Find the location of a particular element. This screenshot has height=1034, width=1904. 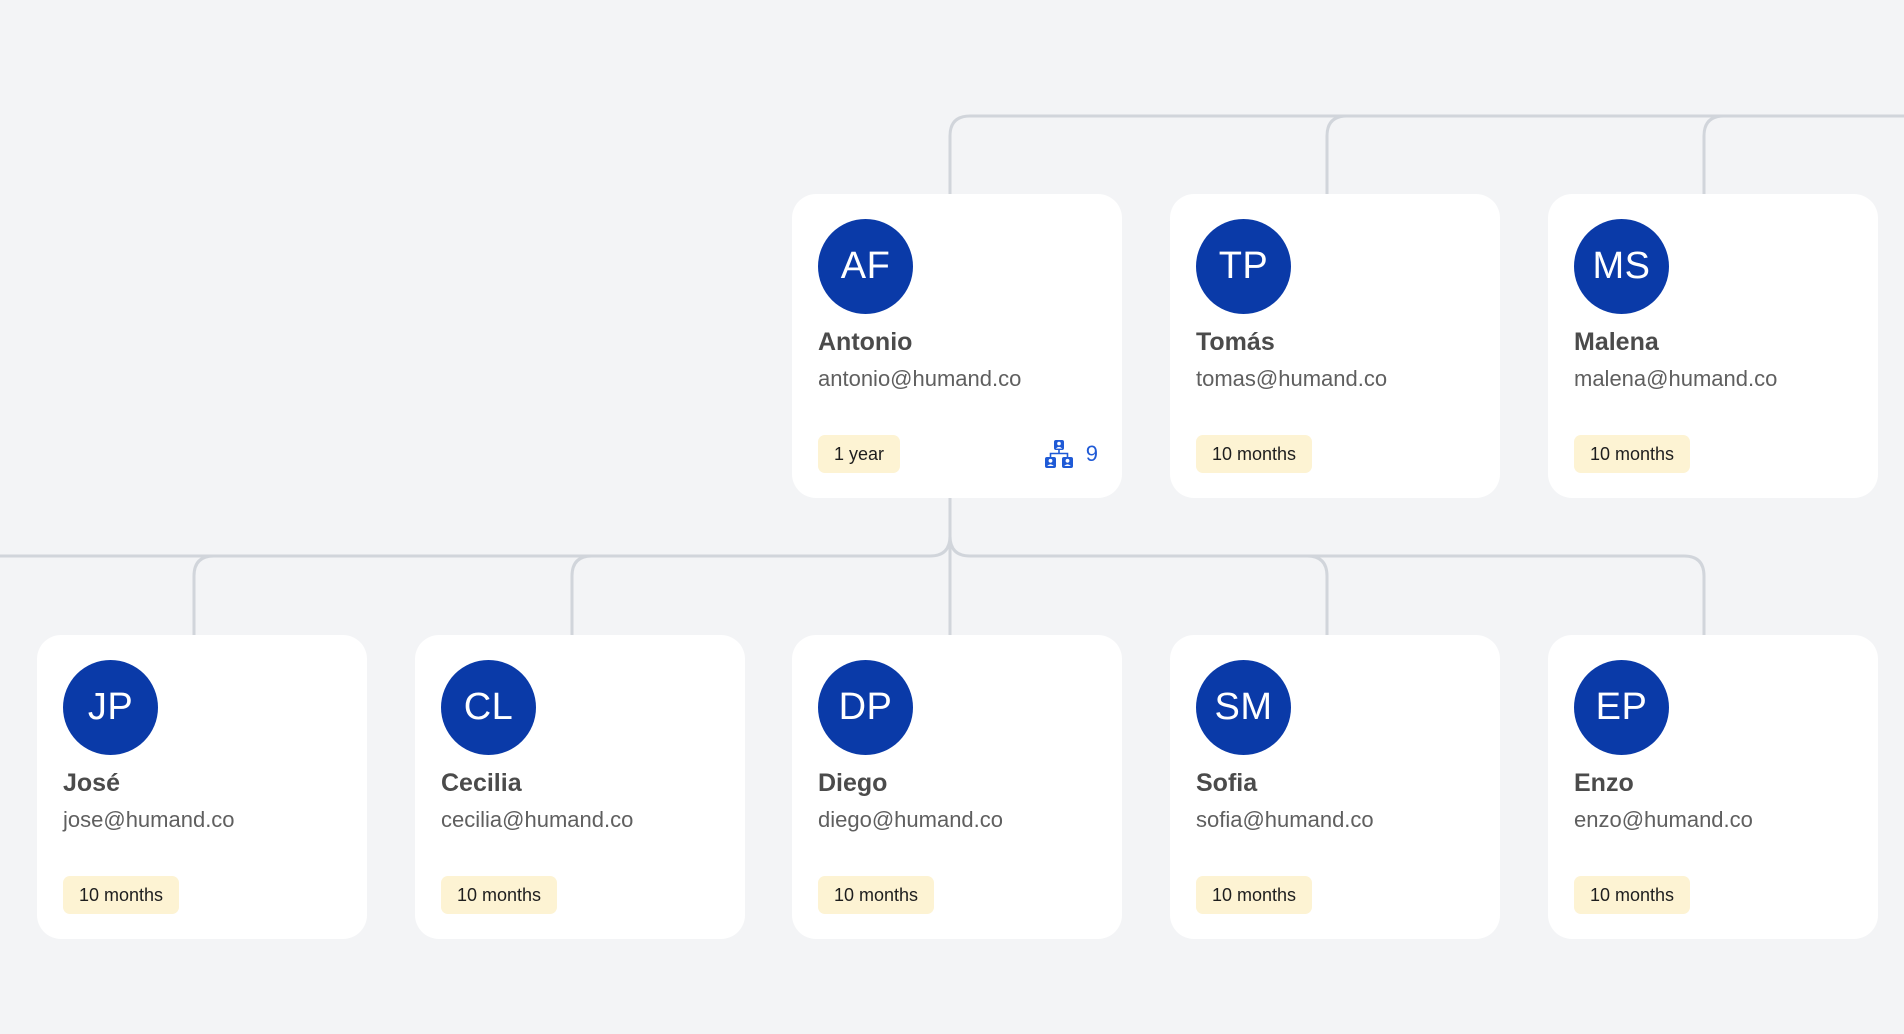

employee-card-enzo: EP Enzo enzo@humand.co 10 months is located at coordinates (1713, 787).